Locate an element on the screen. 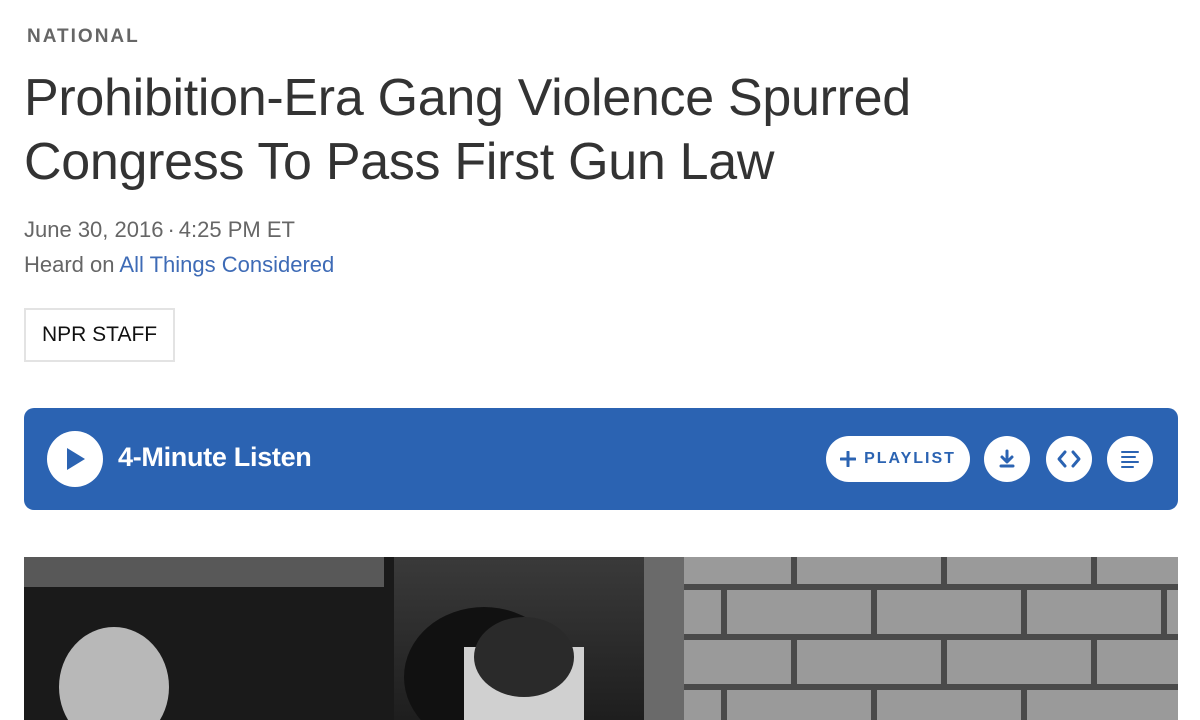 This screenshot has width=1200, height=720. dateline: June 30, 2016 · 4:25 PM ET is located at coordinates (159, 230).